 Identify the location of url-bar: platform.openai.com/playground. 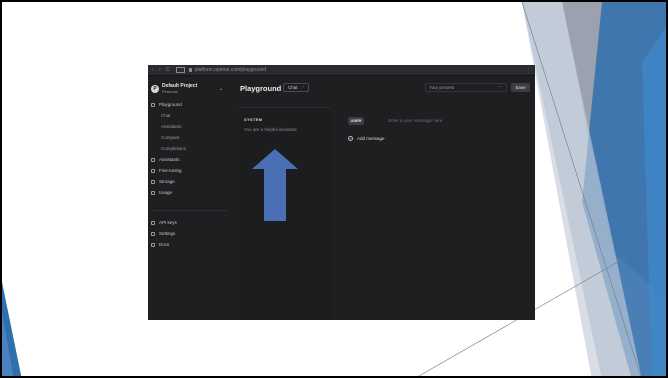
(230, 70).